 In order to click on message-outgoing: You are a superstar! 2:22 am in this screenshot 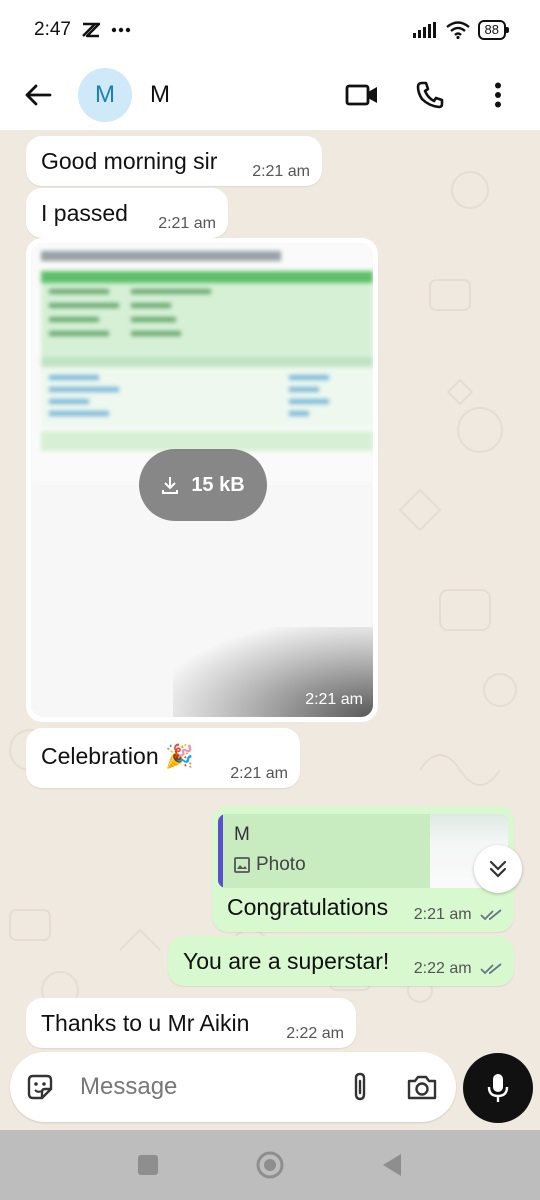, I will do `click(341, 961)`.